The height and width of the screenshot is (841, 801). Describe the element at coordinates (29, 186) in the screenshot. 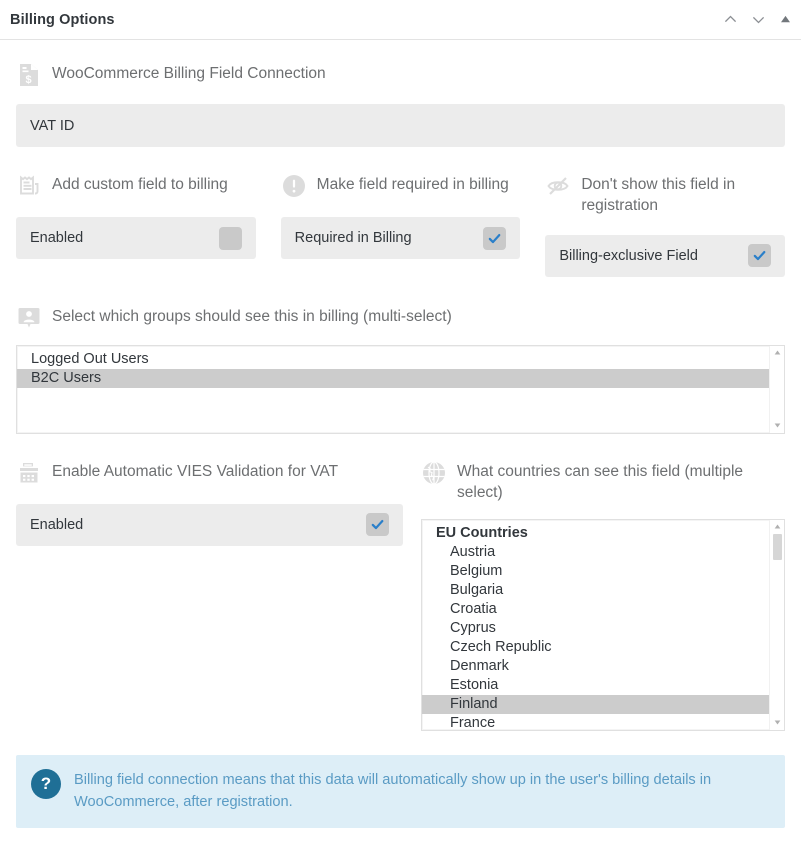

I see `receipt-icon` at that location.